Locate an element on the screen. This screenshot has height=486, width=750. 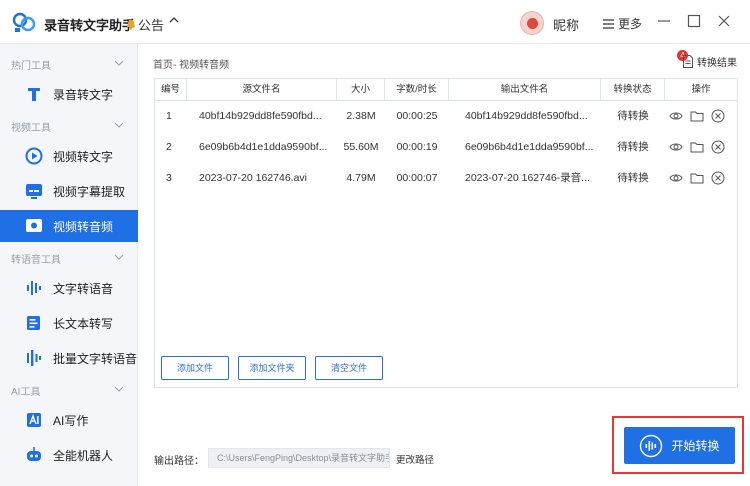
sidebar-item-ai-write: AI写作 is located at coordinates (69, 420).